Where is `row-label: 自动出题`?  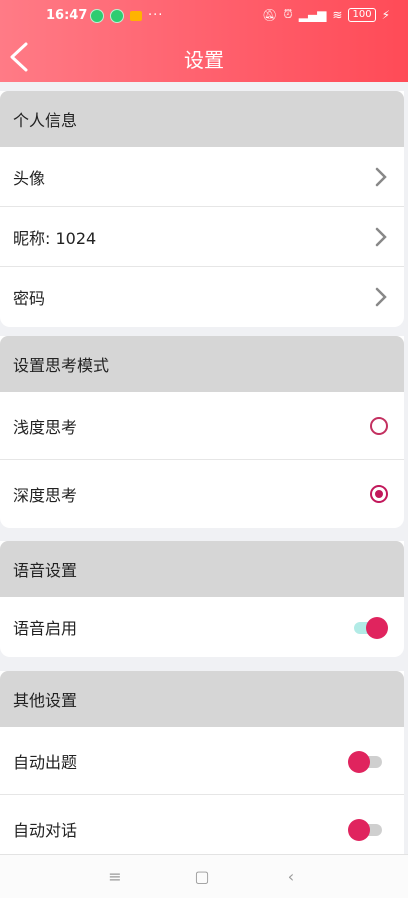 row-label: 自动出题 is located at coordinates (45, 762).